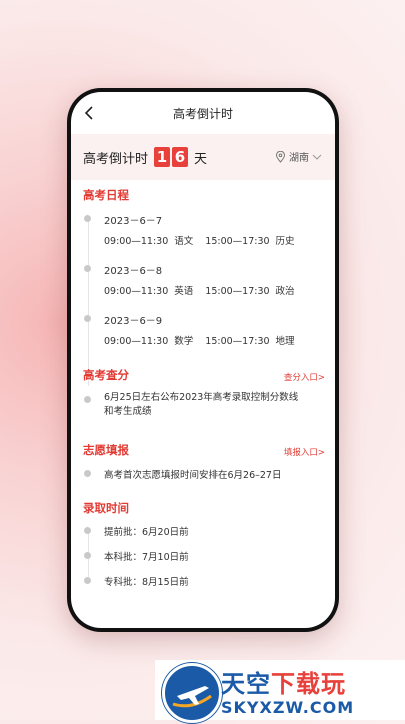 The height and width of the screenshot is (724, 405). Describe the element at coordinates (285, 241) in the screenshot. I see `pm-subject: 历史` at that location.